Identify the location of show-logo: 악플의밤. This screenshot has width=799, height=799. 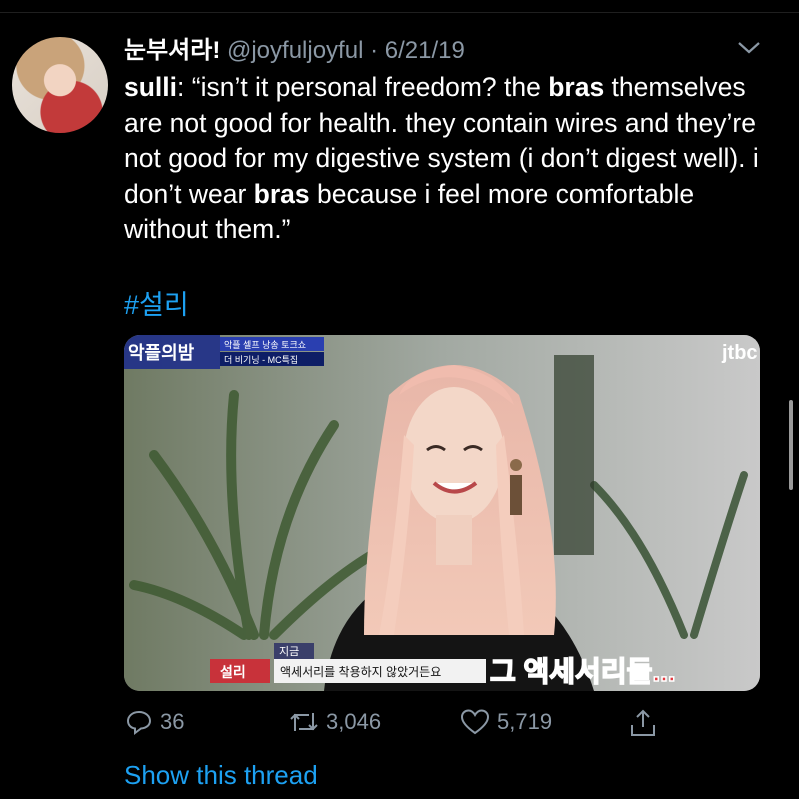
(161, 353).